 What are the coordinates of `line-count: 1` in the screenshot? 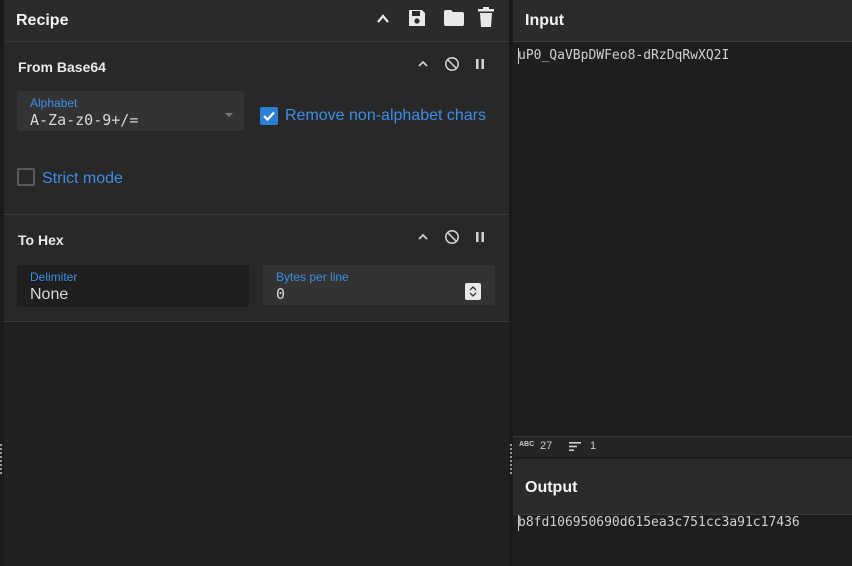 It's located at (593, 446).